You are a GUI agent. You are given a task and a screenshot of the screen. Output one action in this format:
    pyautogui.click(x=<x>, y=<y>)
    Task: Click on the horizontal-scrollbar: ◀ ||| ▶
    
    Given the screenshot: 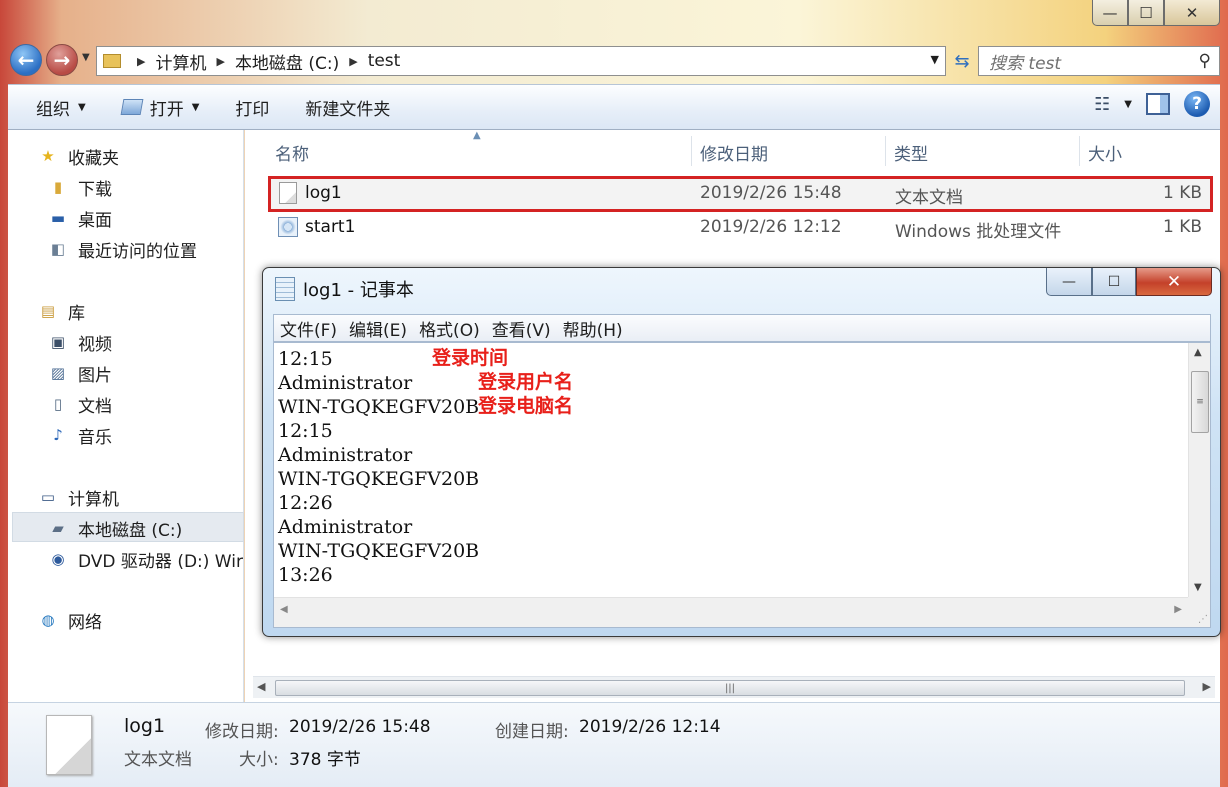 What is the action you would take?
    pyautogui.click(x=734, y=687)
    